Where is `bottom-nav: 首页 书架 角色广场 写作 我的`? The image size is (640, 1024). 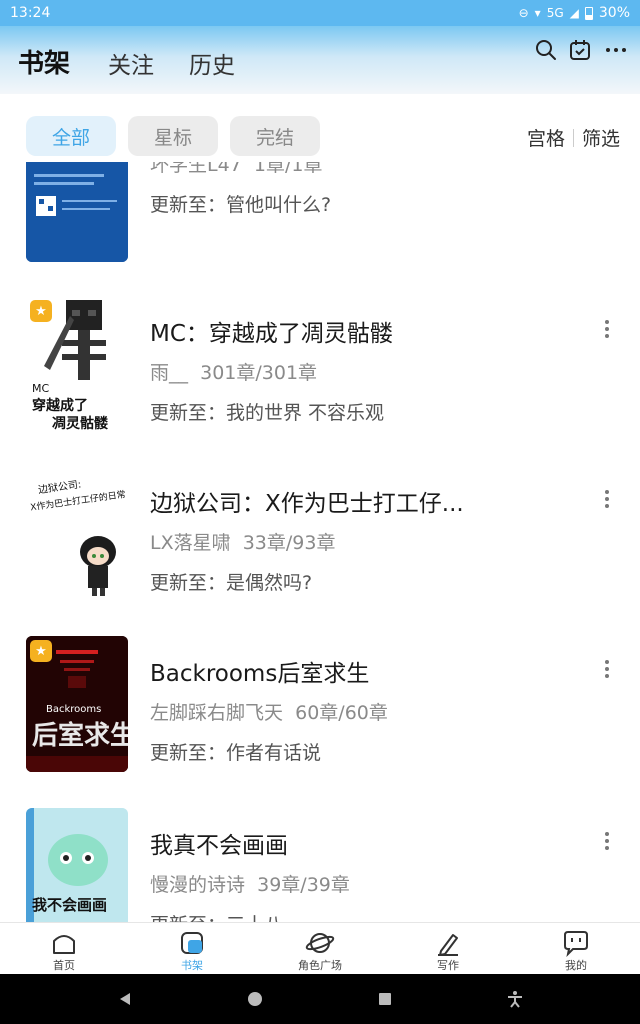 bottom-nav: 首页 书架 角色广场 写作 我的 is located at coordinates (320, 948).